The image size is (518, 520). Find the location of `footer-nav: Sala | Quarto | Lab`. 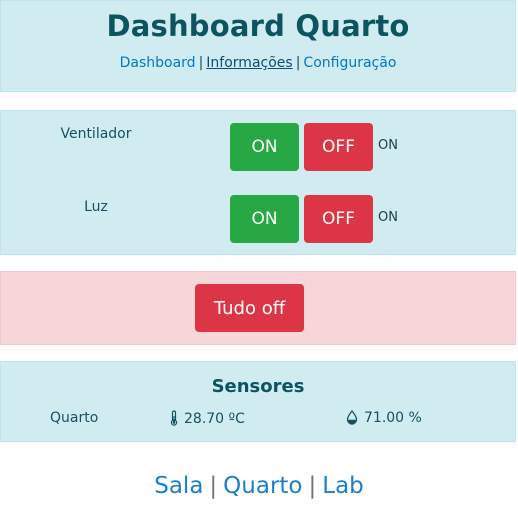

footer-nav: Sala | Quarto | Lab is located at coordinates (259, 486).